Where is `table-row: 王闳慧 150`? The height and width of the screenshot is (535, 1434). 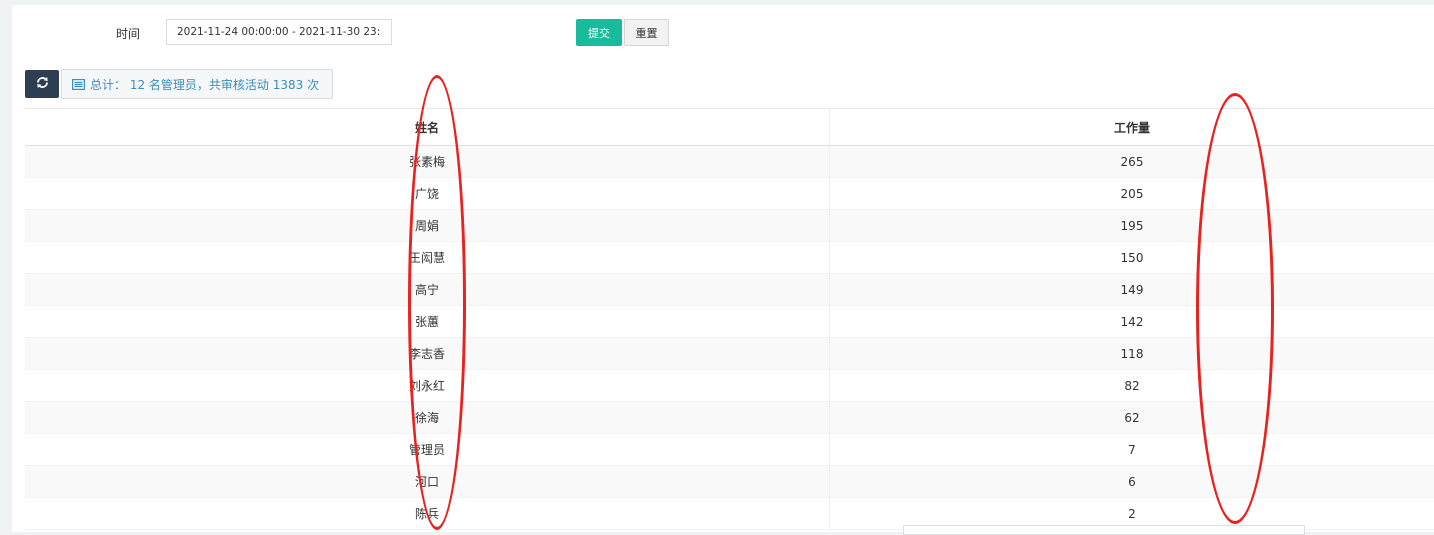 table-row: 王闳慧 150 is located at coordinates (729, 258).